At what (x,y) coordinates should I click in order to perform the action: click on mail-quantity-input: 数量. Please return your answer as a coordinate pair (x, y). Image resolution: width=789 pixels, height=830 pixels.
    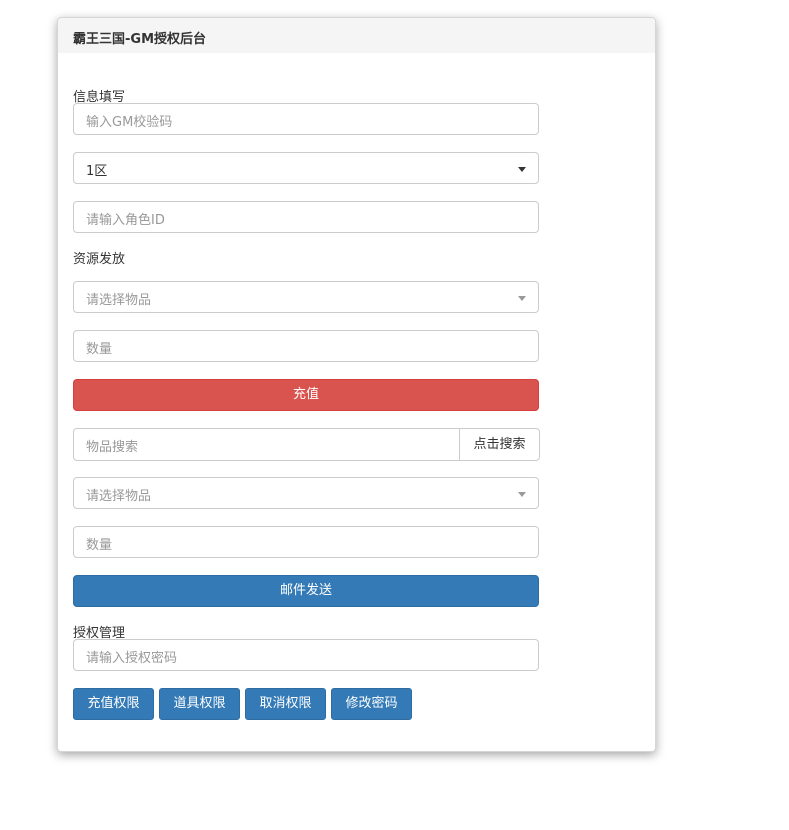
    Looking at the image, I should click on (306, 542).